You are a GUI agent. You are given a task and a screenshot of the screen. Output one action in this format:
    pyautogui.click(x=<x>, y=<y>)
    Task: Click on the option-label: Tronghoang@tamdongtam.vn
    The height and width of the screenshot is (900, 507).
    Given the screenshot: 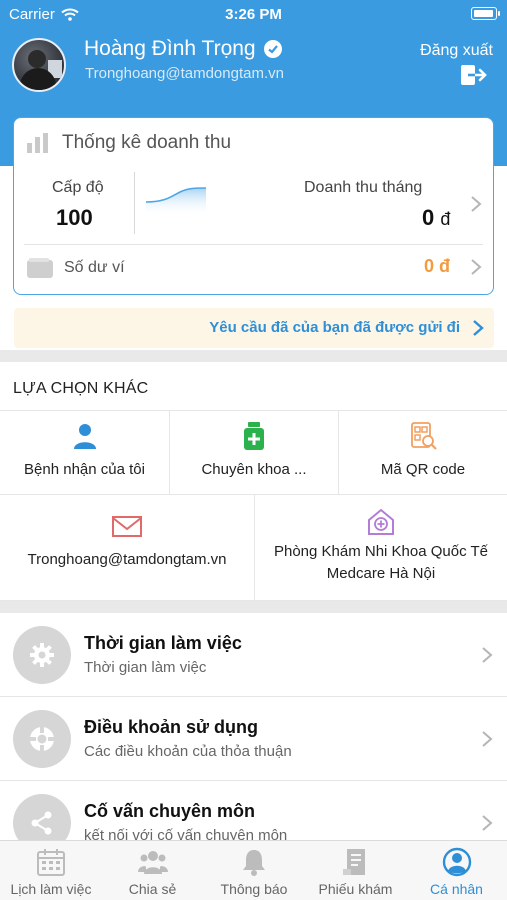 What is the action you would take?
    pyautogui.click(x=127, y=559)
    